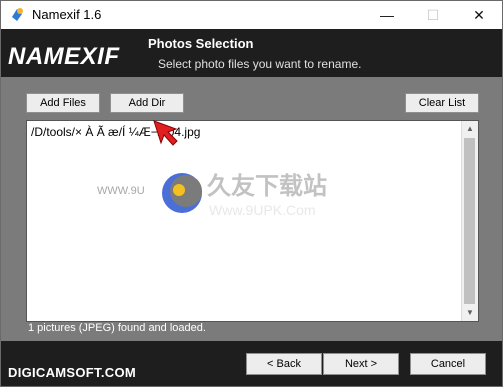 The width and height of the screenshot is (503, 387). What do you see at coordinates (262, 210) in the screenshot?
I see `watermark-url: Www.9UPK.Com` at bounding box center [262, 210].